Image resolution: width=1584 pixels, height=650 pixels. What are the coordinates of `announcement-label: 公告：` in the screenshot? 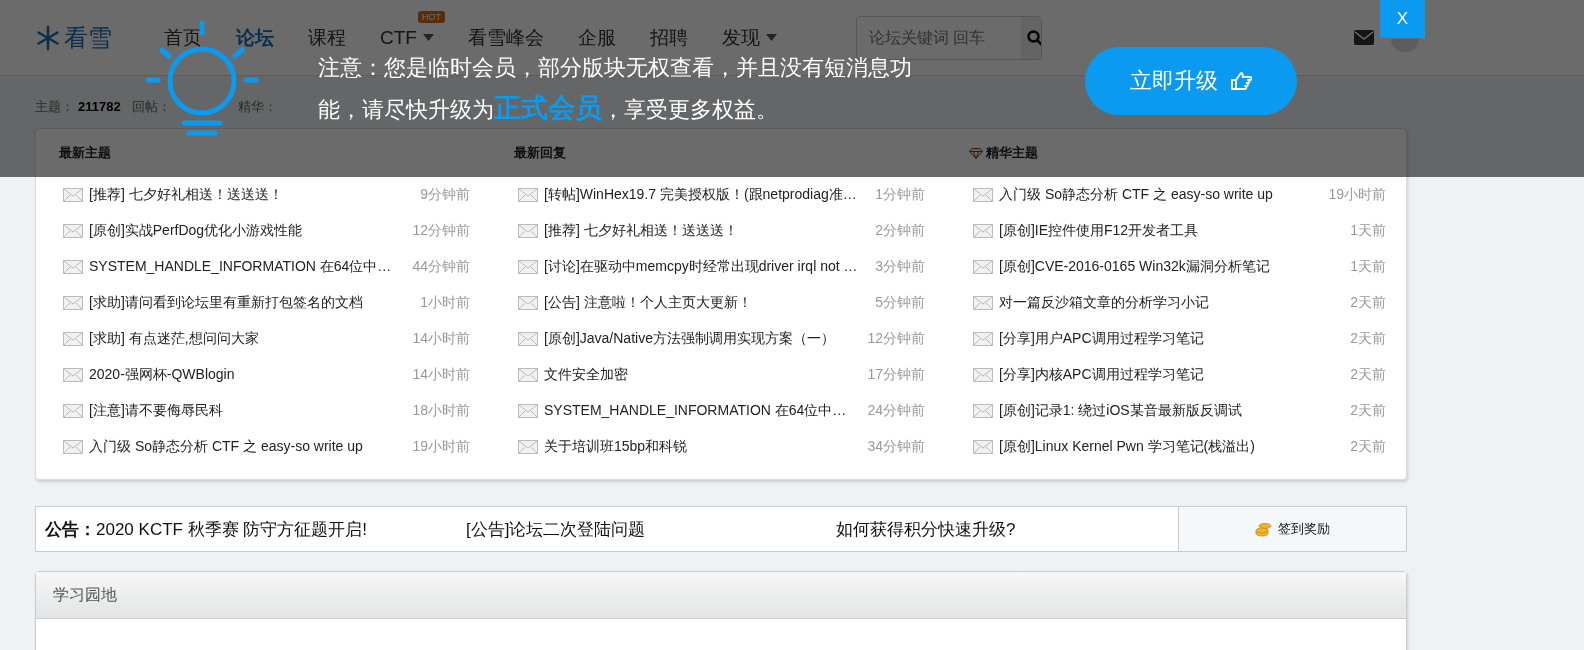 It's located at (70, 529).